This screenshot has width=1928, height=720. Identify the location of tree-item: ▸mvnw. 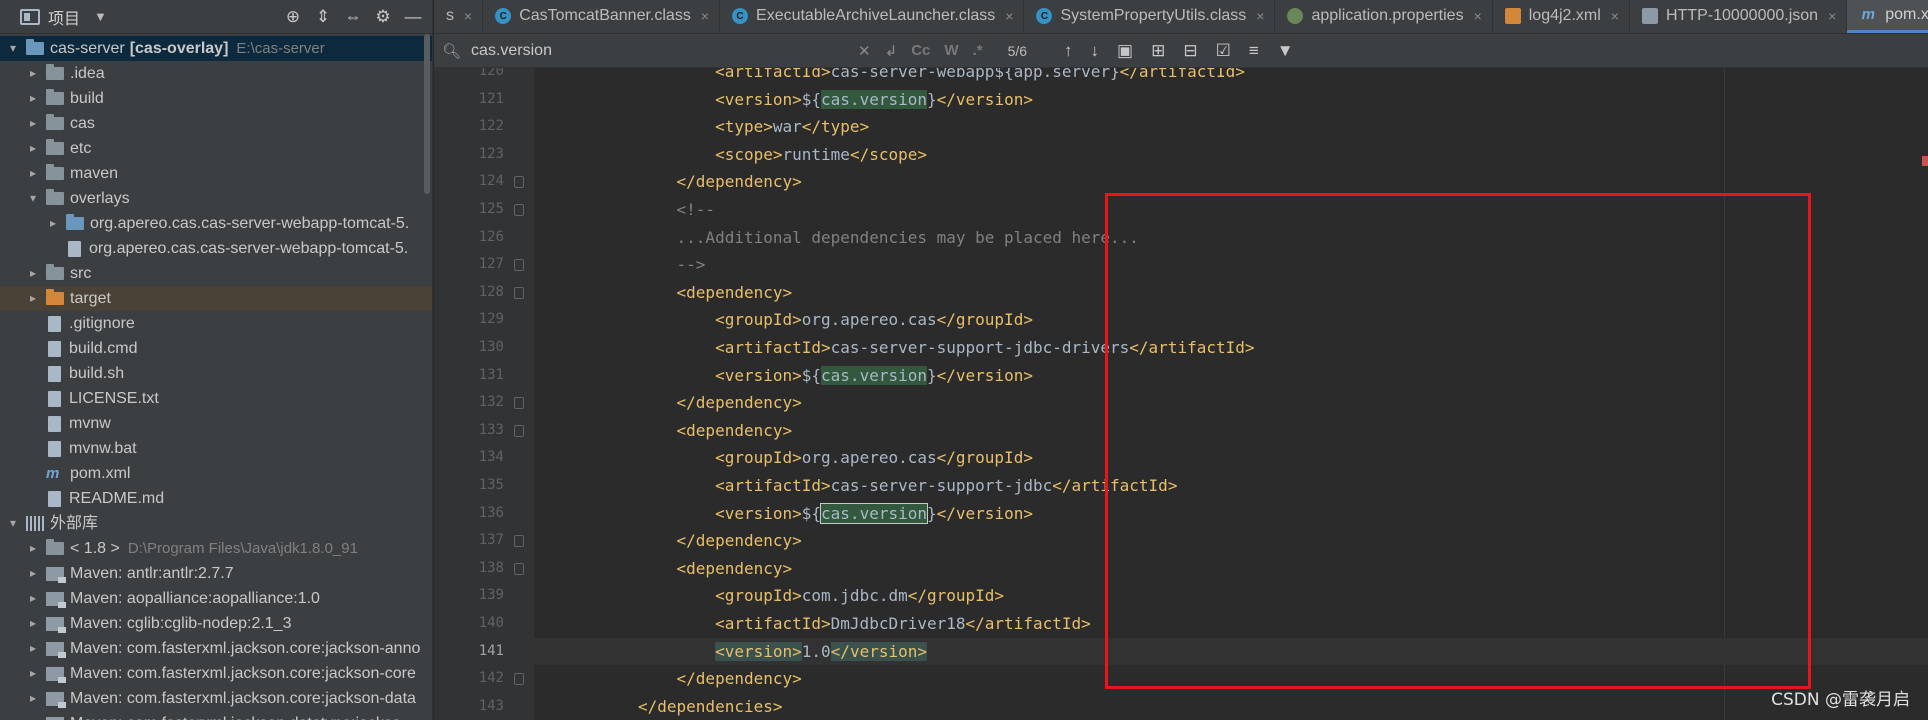
(216, 423).